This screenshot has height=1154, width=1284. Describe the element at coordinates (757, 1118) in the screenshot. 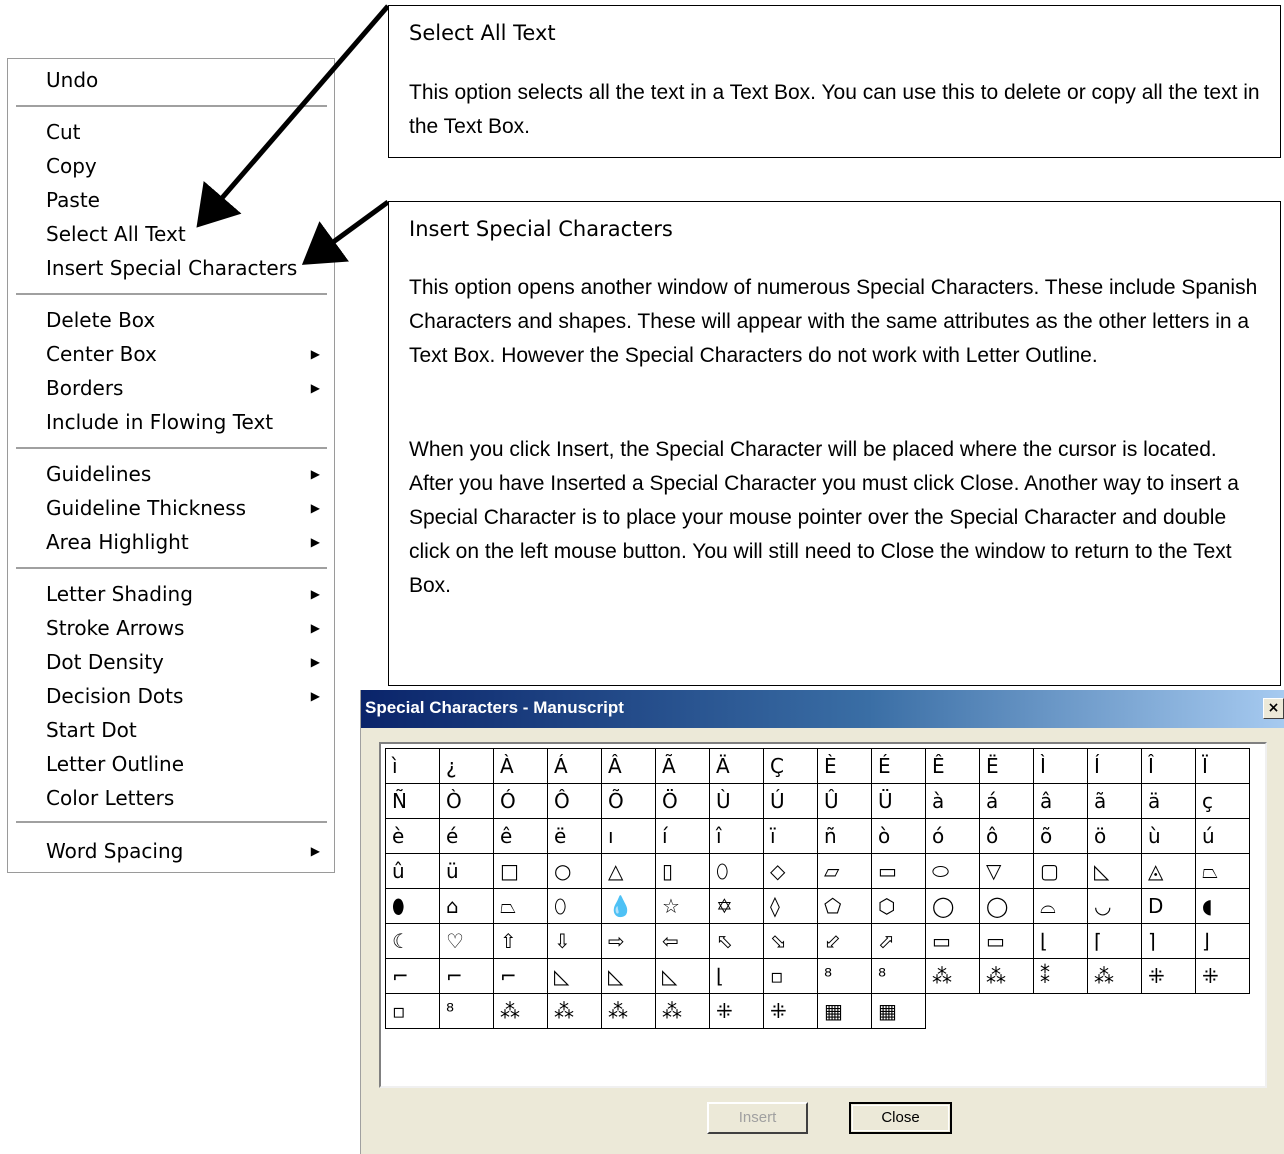

I see `insert-button: Insert` at that location.